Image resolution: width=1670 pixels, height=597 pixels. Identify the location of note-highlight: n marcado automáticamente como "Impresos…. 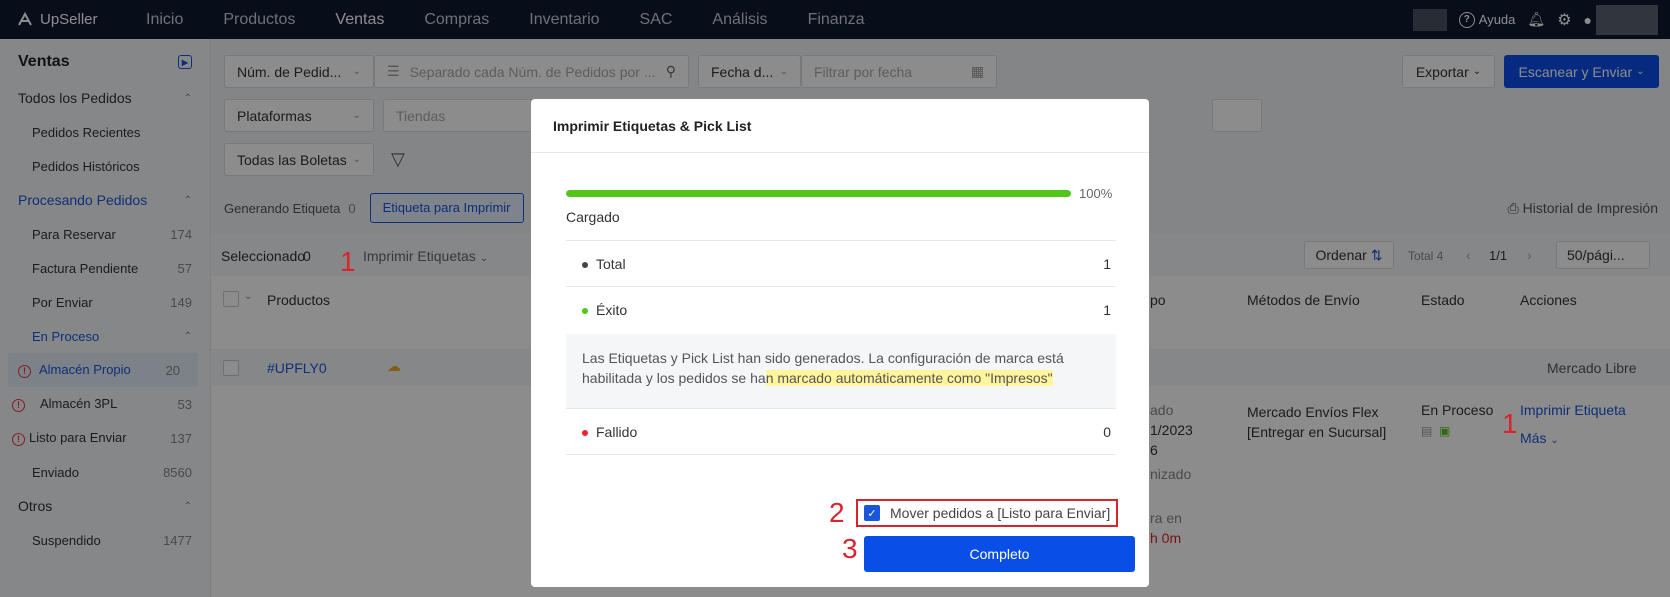
(909, 378).